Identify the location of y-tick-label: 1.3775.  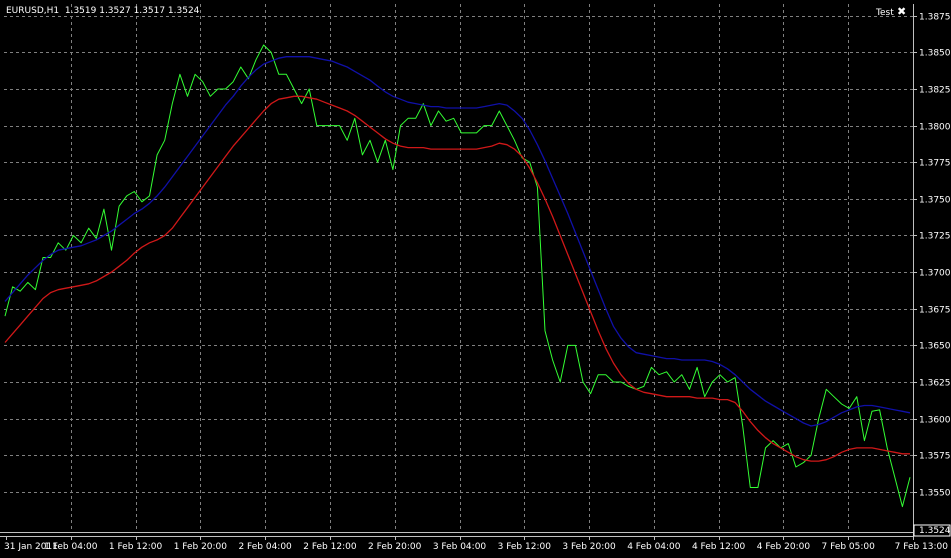
(935, 164).